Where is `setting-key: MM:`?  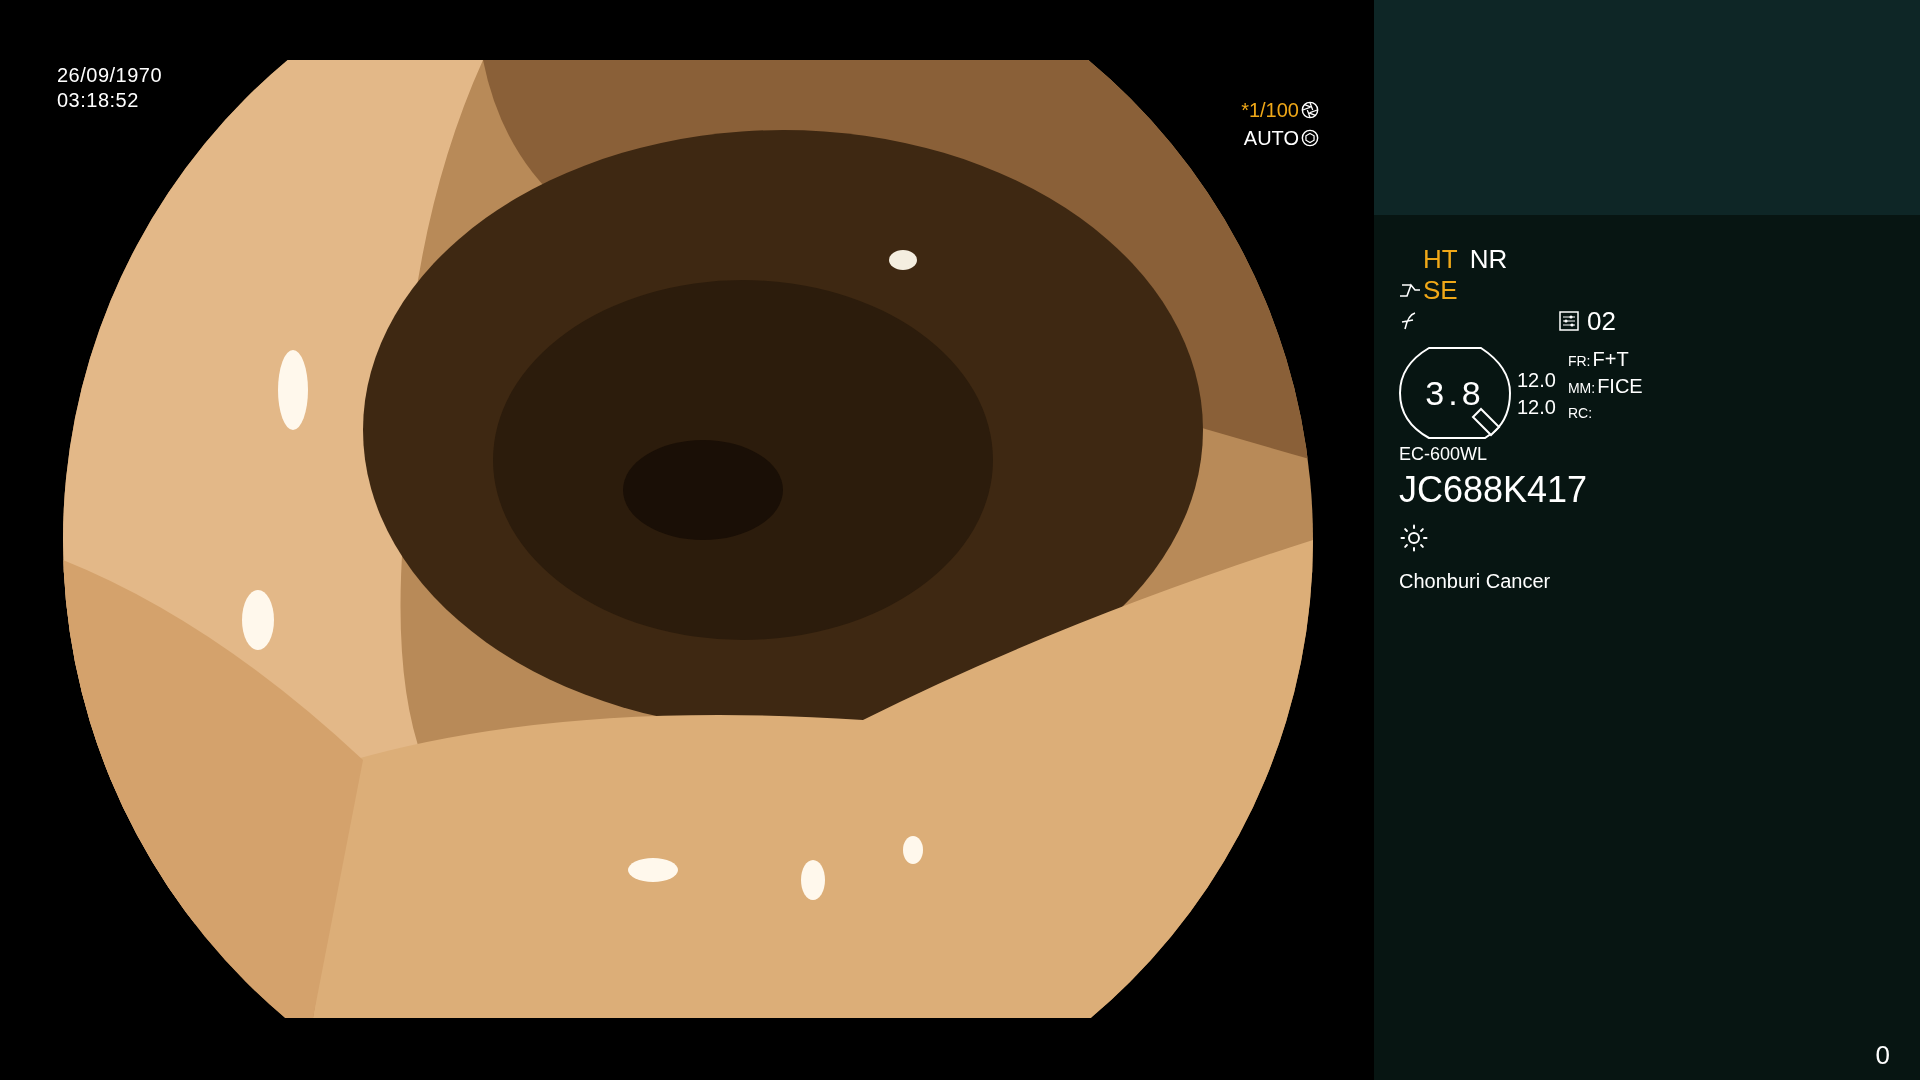
setting-key: MM: is located at coordinates (1581, 388).